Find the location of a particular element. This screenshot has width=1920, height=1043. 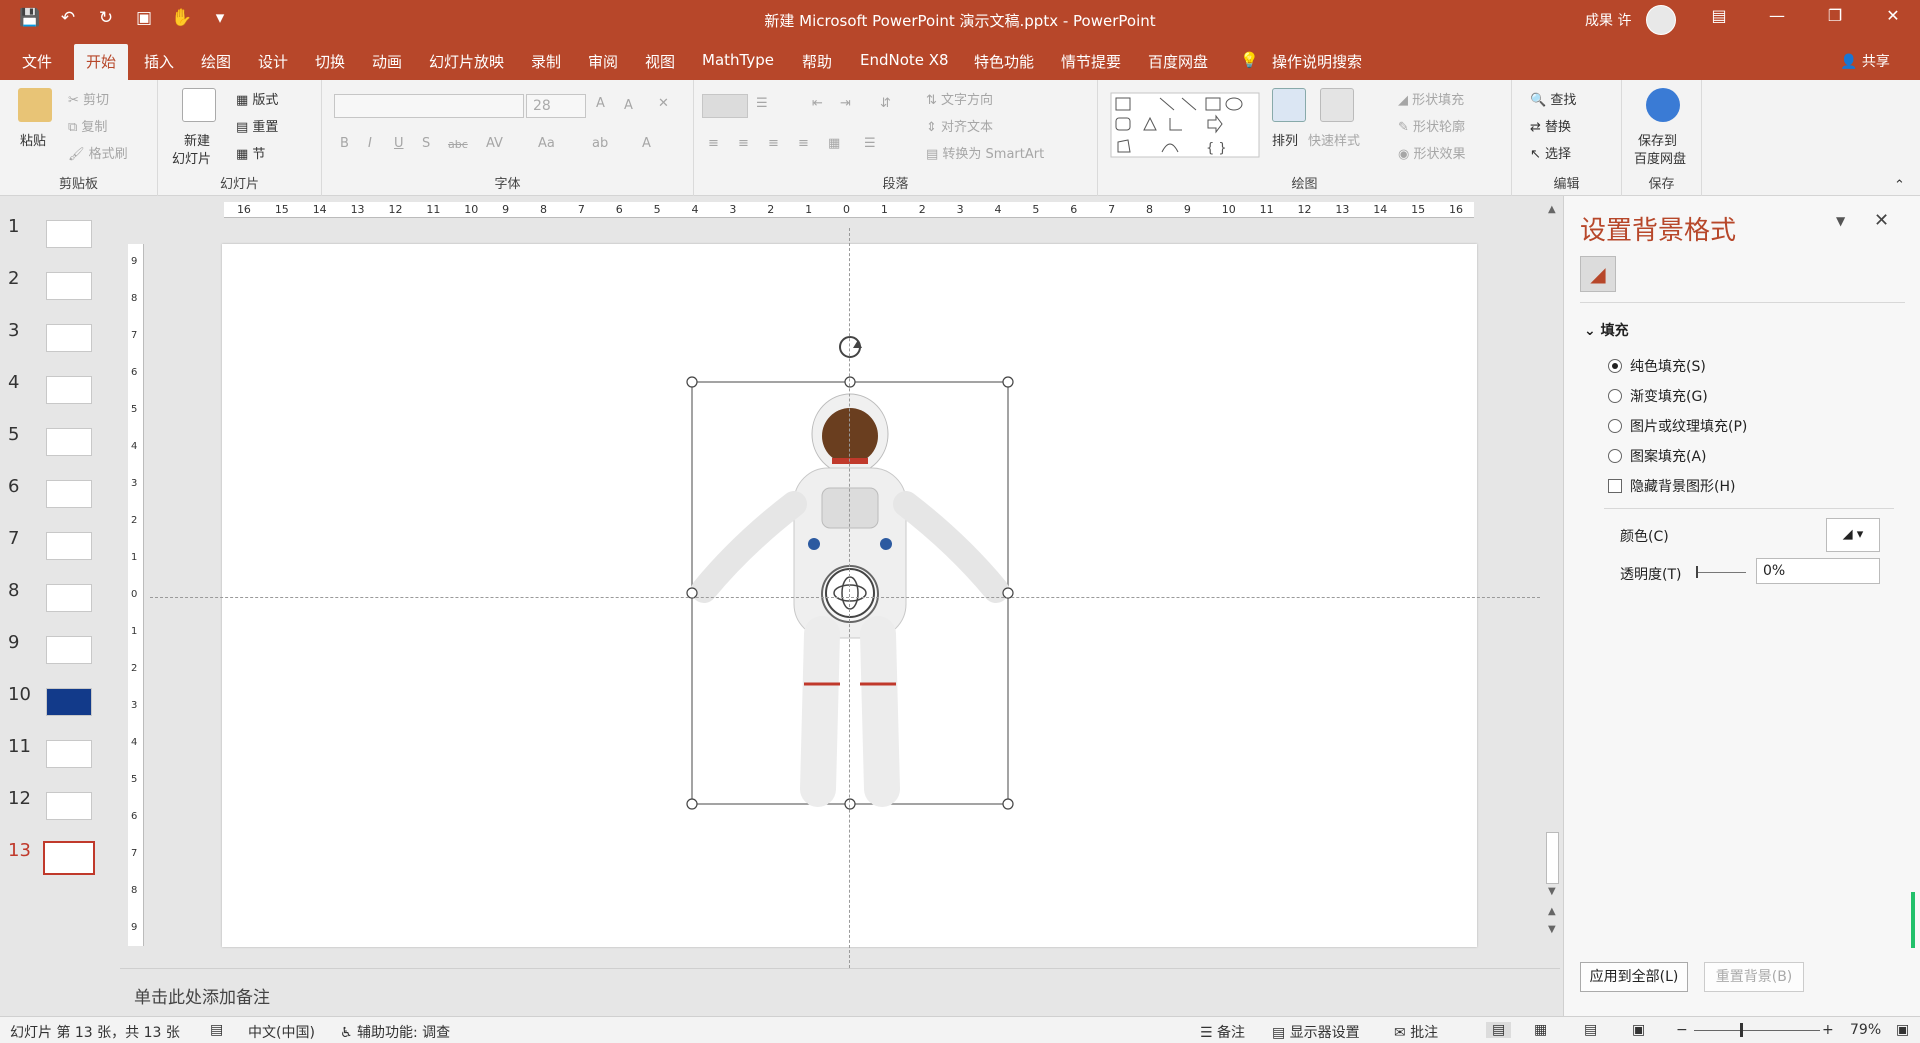

quick-styles-icon is located at coordinates (1337, 105).